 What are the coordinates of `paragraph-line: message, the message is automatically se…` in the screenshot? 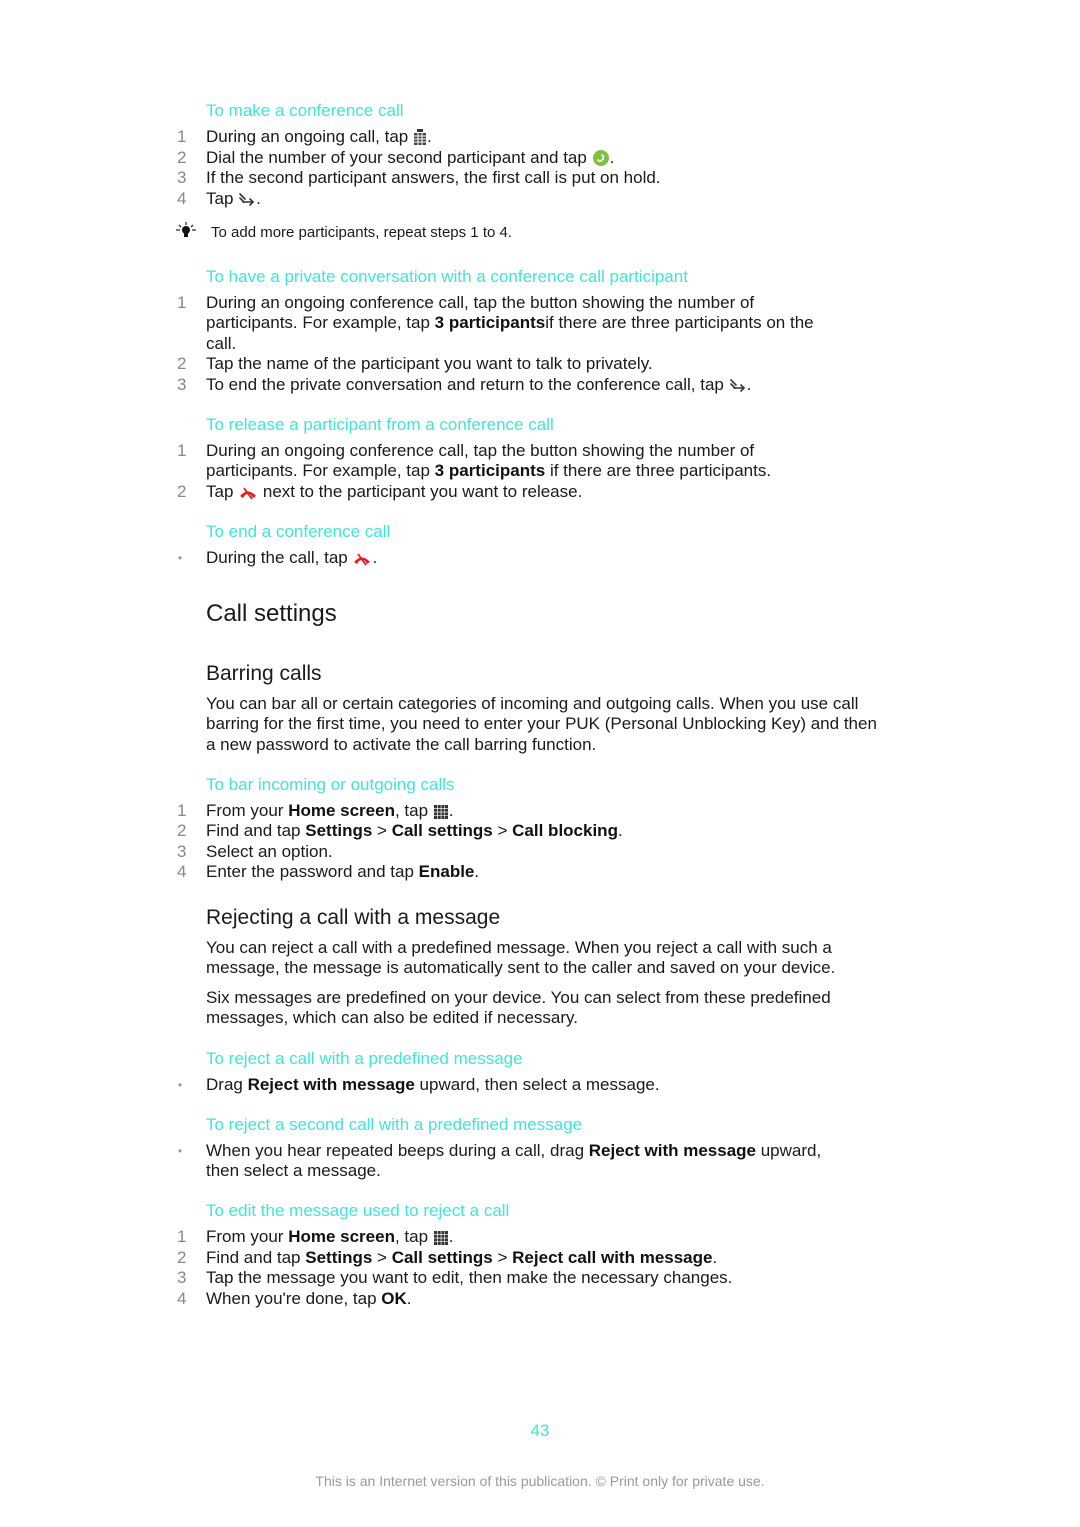 It's located at (521, 967).